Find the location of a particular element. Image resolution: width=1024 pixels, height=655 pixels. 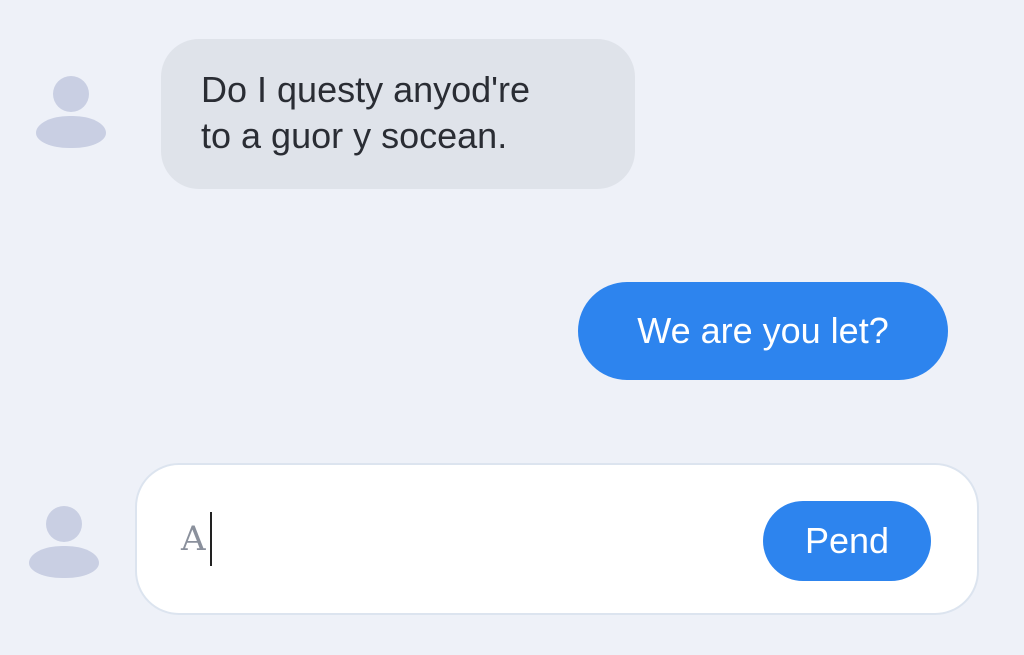

text-caret is located at coordinates (210, 539).